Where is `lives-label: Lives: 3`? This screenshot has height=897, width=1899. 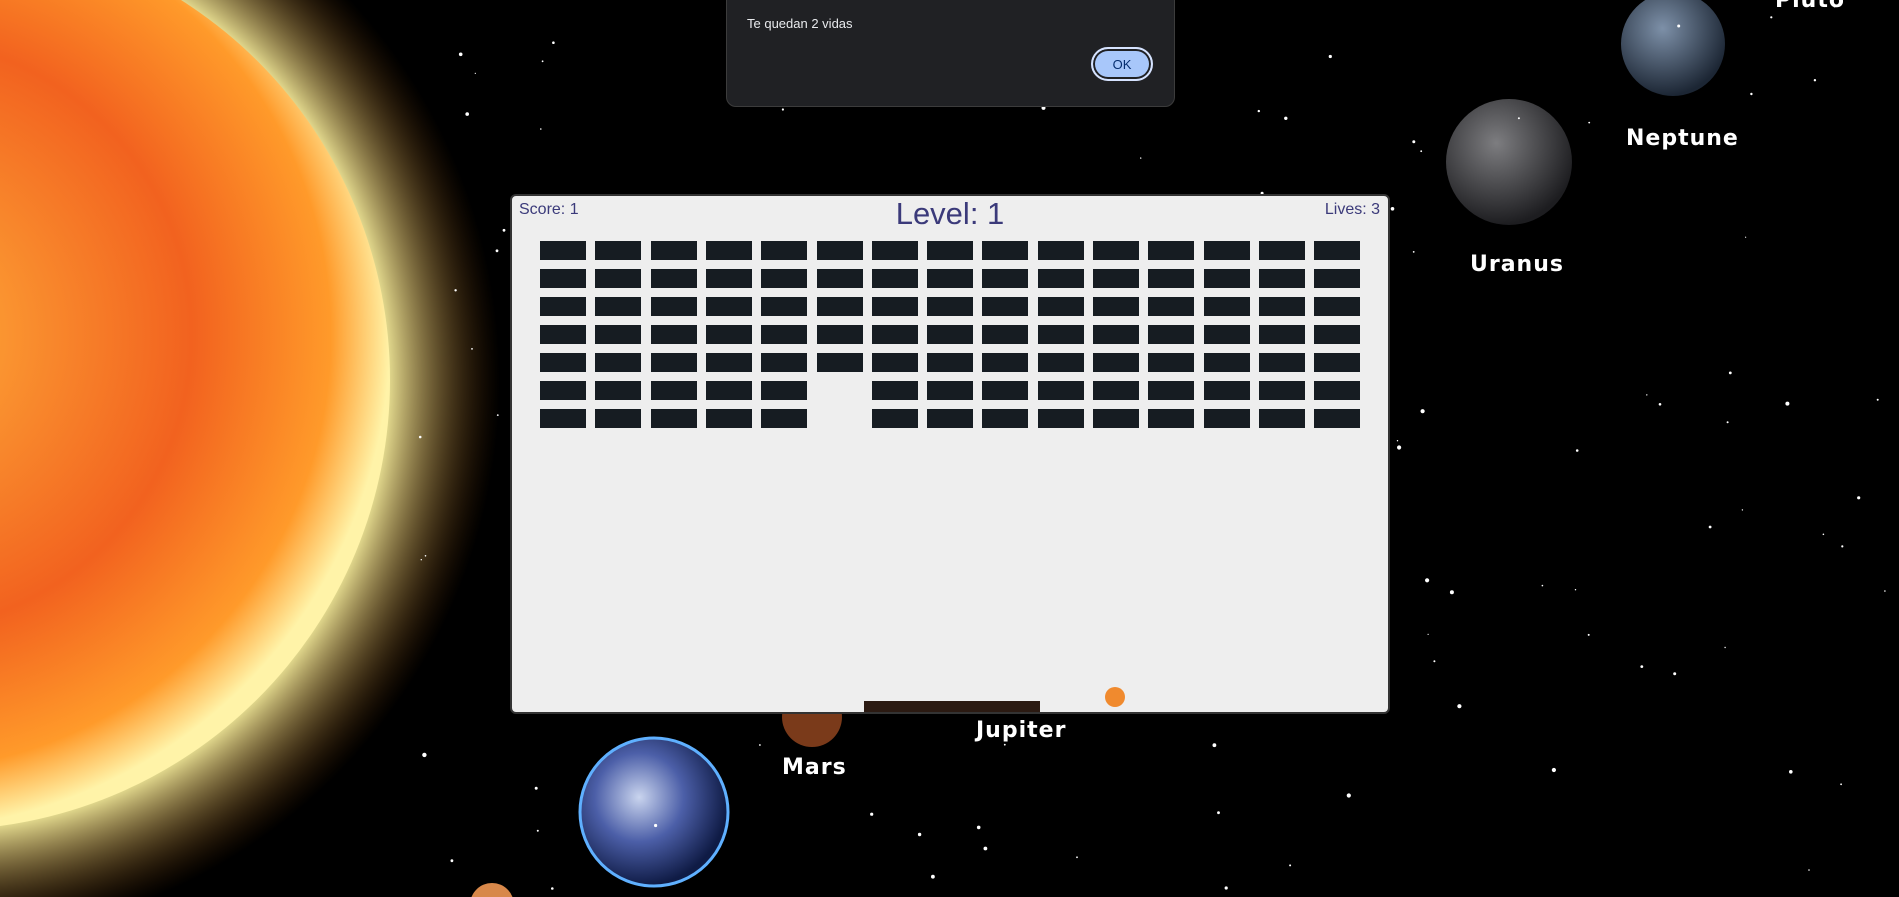 lives-label: Lives: 3 is located at coordinates (1352, 209).